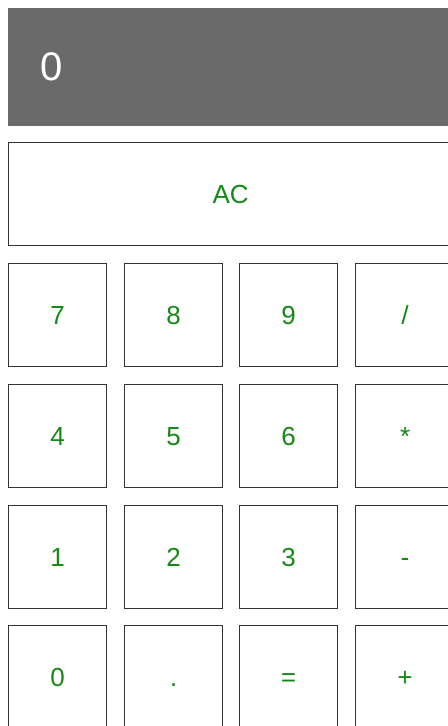 This screenshot has width=448, height=726. What do you see at coordinates (228, 194) in the screenshot?
I see `clear-button: AC` at bounding box center [228, 194].